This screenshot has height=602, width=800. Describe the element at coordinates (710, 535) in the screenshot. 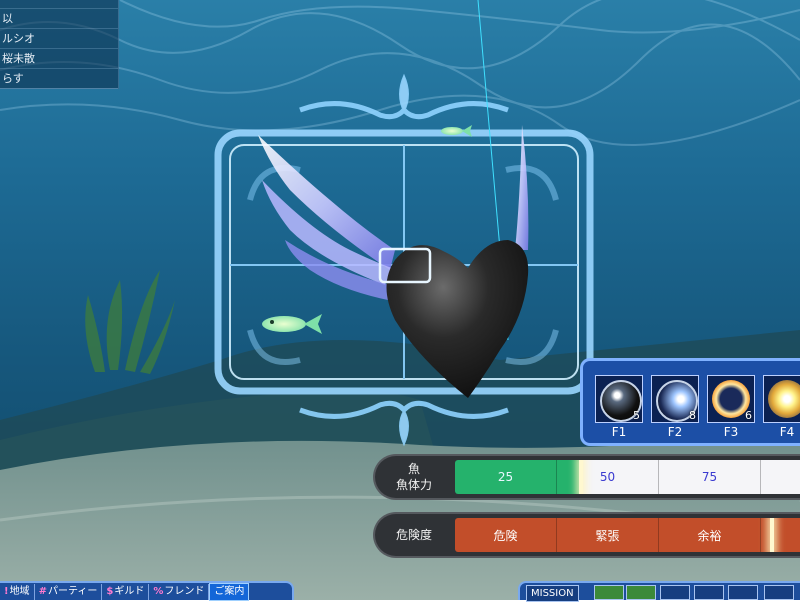

I see `danger-tick: 余裕` at that location.